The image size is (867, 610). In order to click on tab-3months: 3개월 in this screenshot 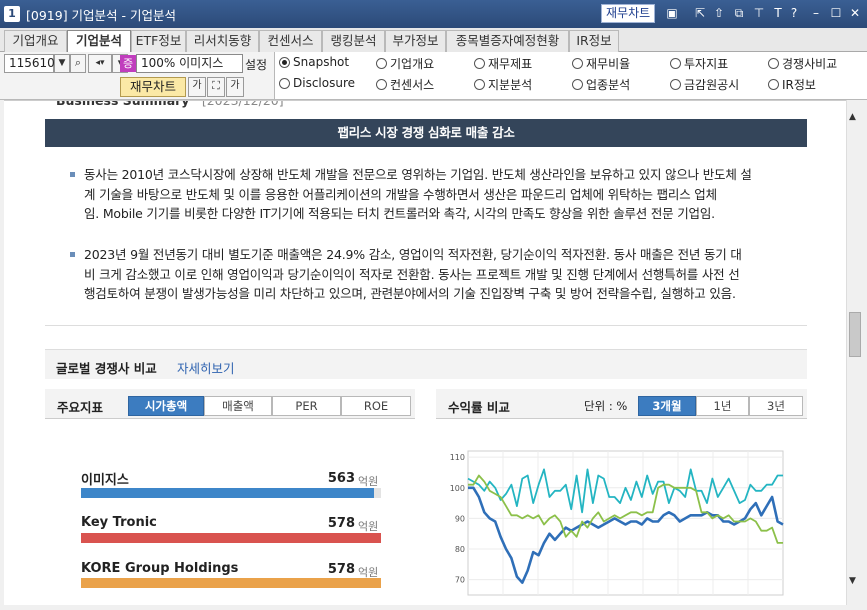, I will do `click(667, 406)`.